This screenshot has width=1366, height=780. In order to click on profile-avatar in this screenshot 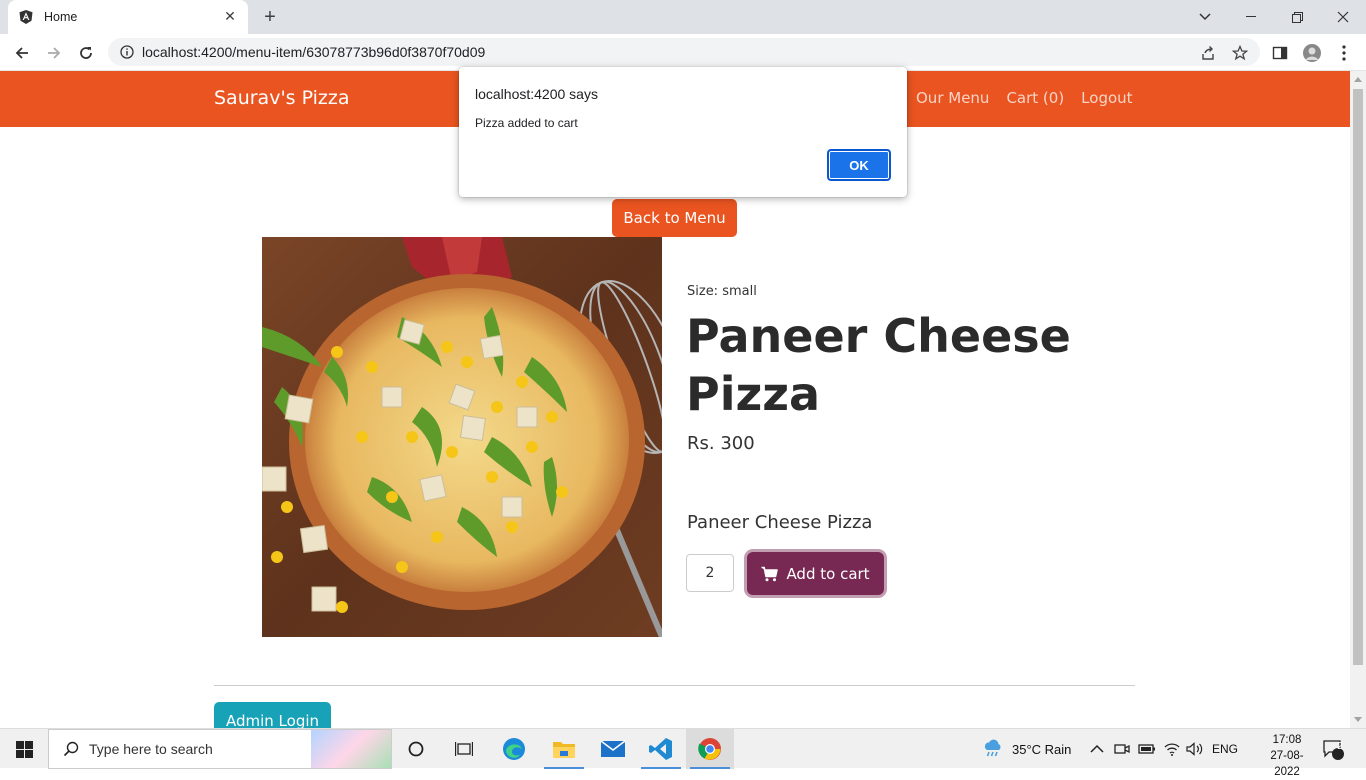, I will do `click(1312, 53)`.